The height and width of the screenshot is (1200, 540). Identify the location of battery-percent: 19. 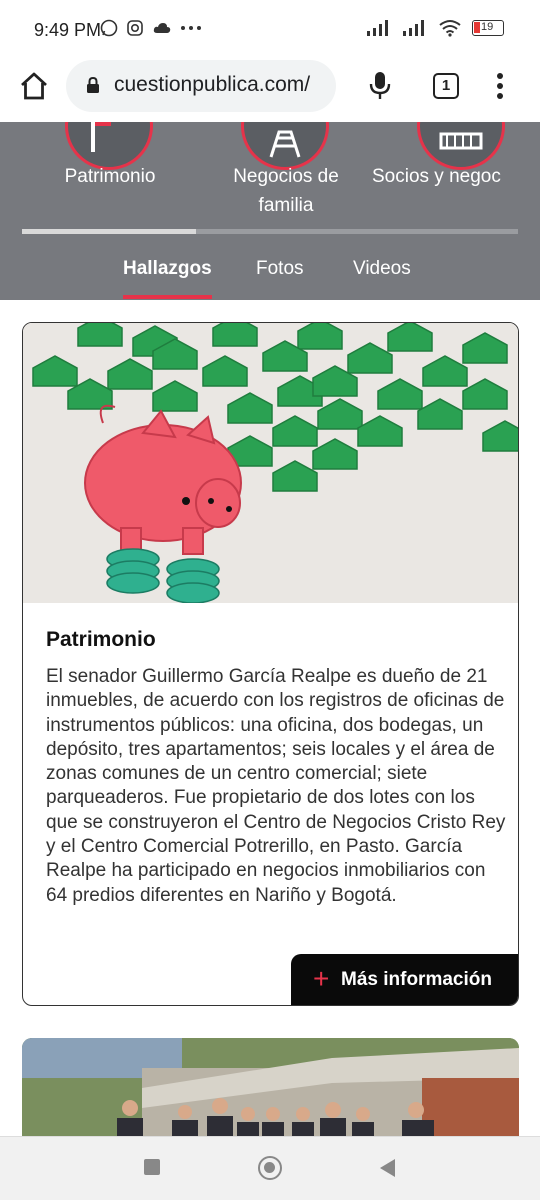
(487, 27).